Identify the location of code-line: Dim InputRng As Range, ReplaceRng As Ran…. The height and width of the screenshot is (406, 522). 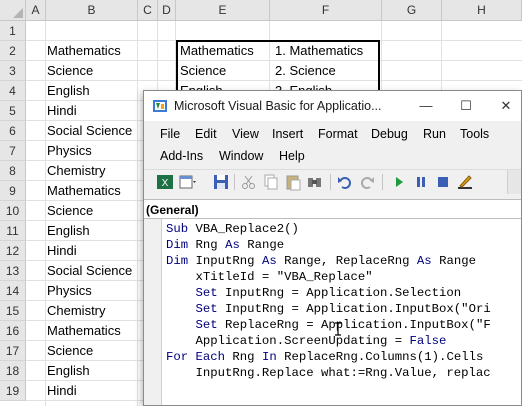
(321, 261).